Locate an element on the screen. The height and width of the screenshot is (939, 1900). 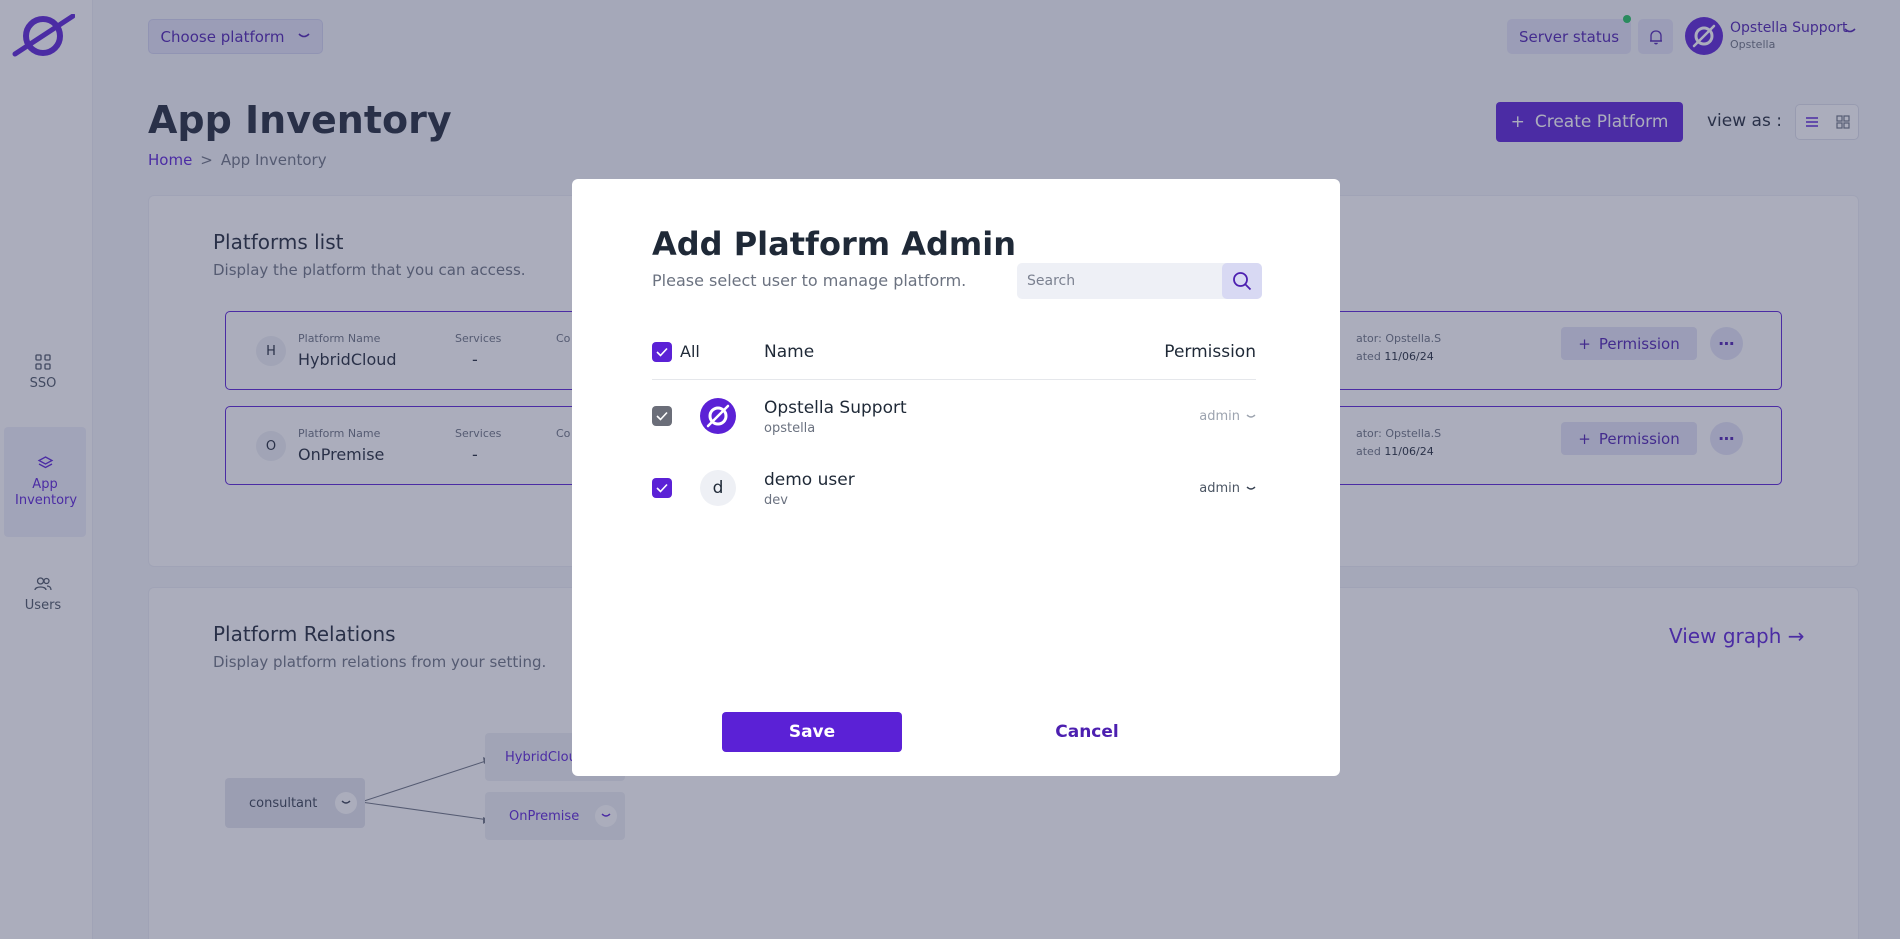
column-header-permission: Permission is located at coordinates (1210, 352).